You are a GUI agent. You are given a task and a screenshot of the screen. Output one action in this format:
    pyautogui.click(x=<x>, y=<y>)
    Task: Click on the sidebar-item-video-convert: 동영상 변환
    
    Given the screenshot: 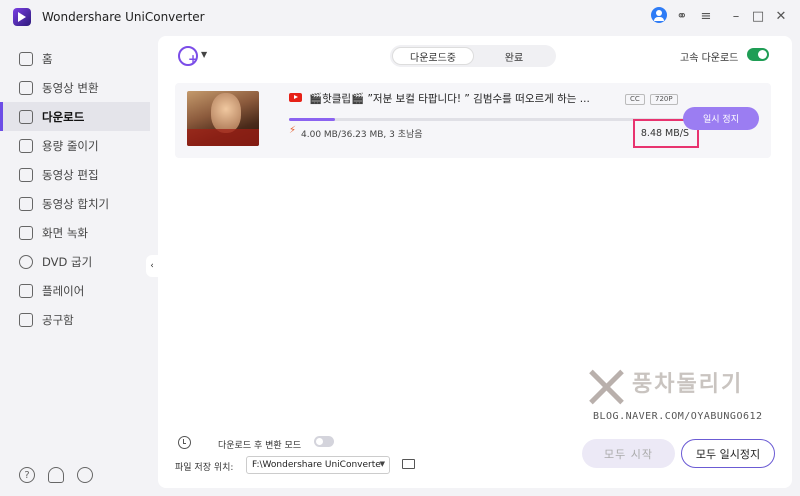 What is the action you would take?
    pyautogui.click(x=75, y=87)
    